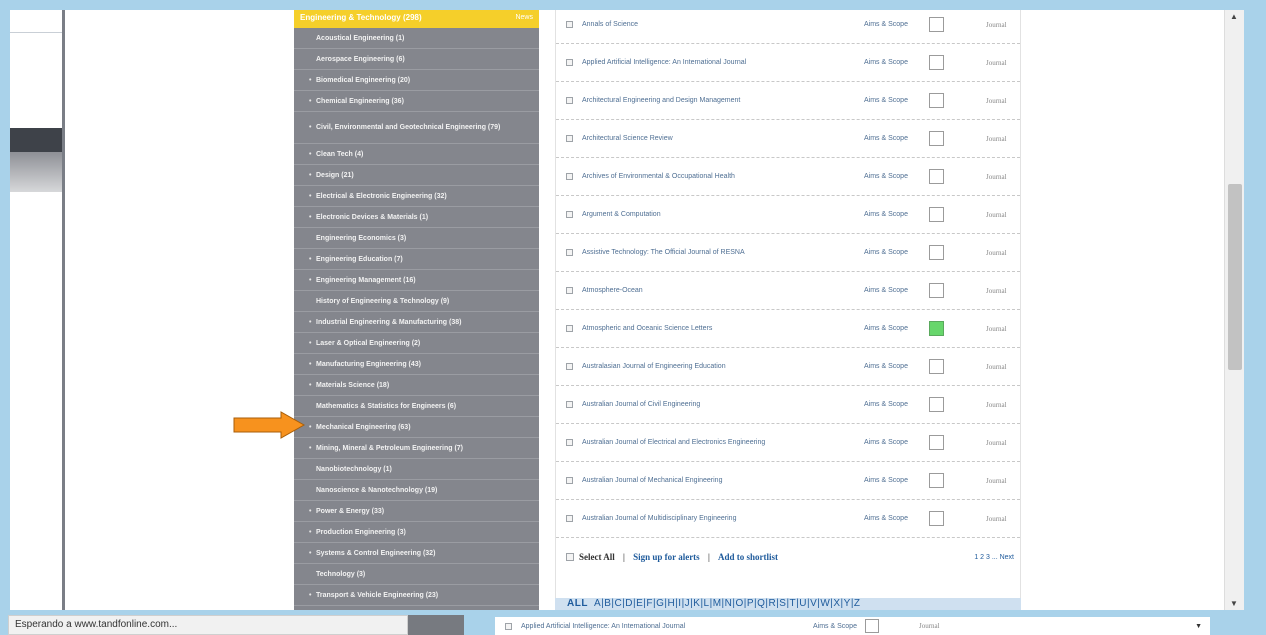 This screenshot has height=635, width=1266. I want to click on journal-title: Atmosphere-Ocean, so click(723, 290).